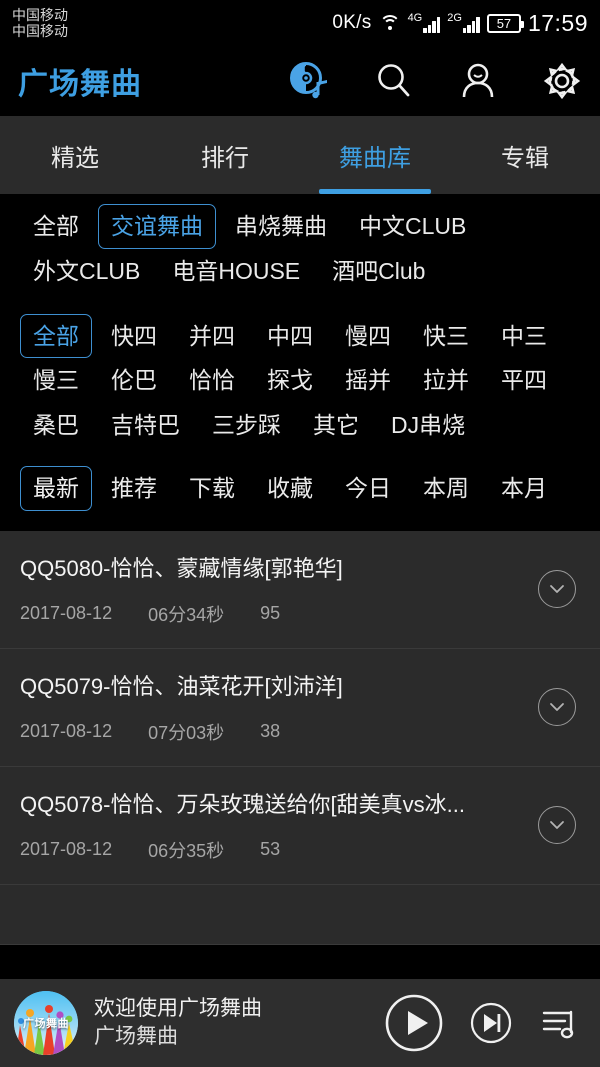 This screenshot has width=600, height=1067. What do you see at coordinates (300, 589) in the screenshot?
I see `table-row: QQ5080-恰恰、蒙藏情缘[郭艳华] 2017-08-12 06分34秒 95` at bounding box center [300, 589].